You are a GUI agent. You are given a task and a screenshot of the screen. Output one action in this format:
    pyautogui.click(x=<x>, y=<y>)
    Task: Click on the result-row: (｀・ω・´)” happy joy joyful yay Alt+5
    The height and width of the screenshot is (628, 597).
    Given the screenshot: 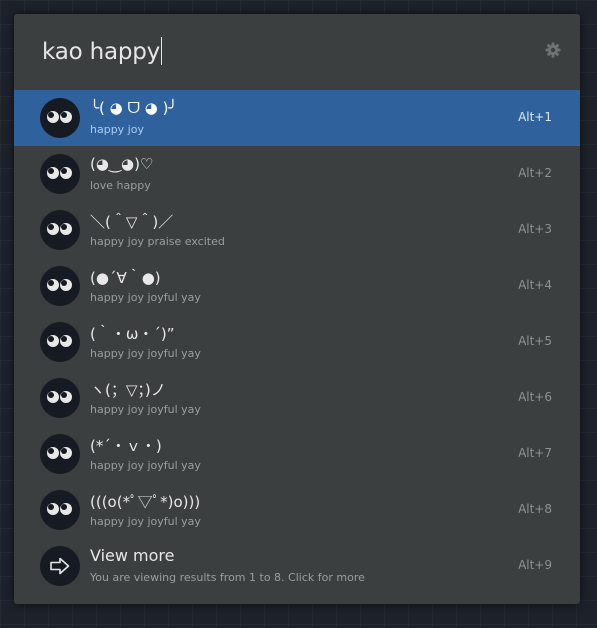 What is the action you would take?
    pyautogui.click(x=297, y=342)
    